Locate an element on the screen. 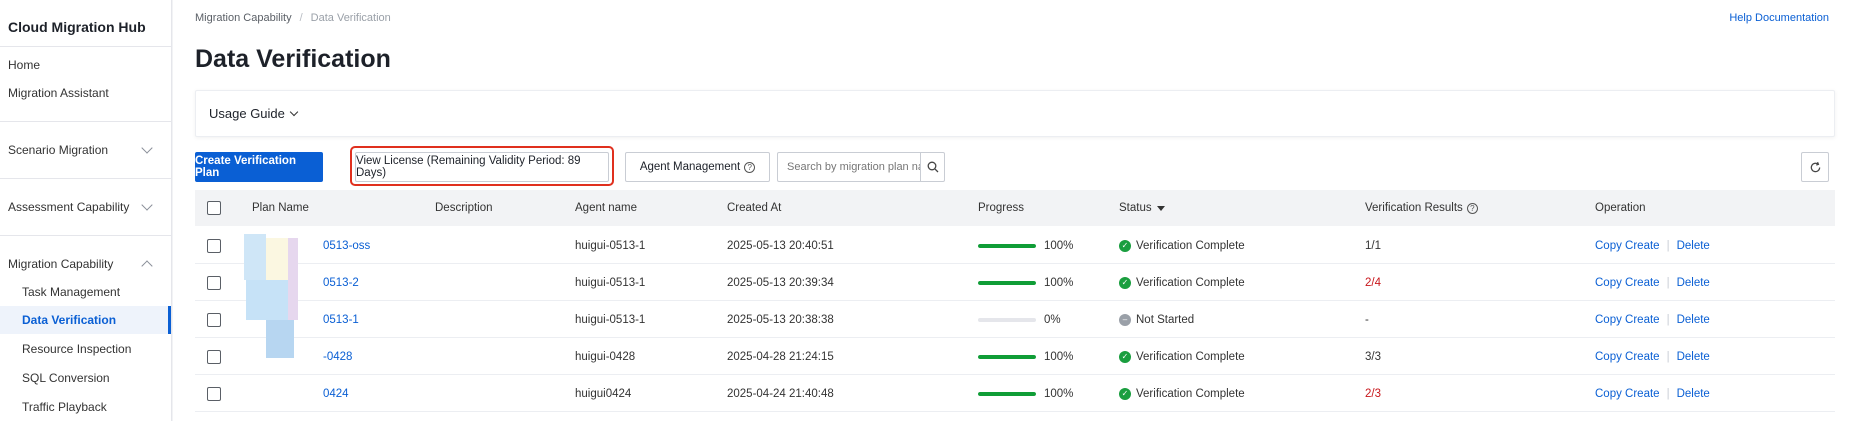 This screenshot has width=1857, height=421. agent-name-cell: huigui0424 is located at coordinates (603, 393).